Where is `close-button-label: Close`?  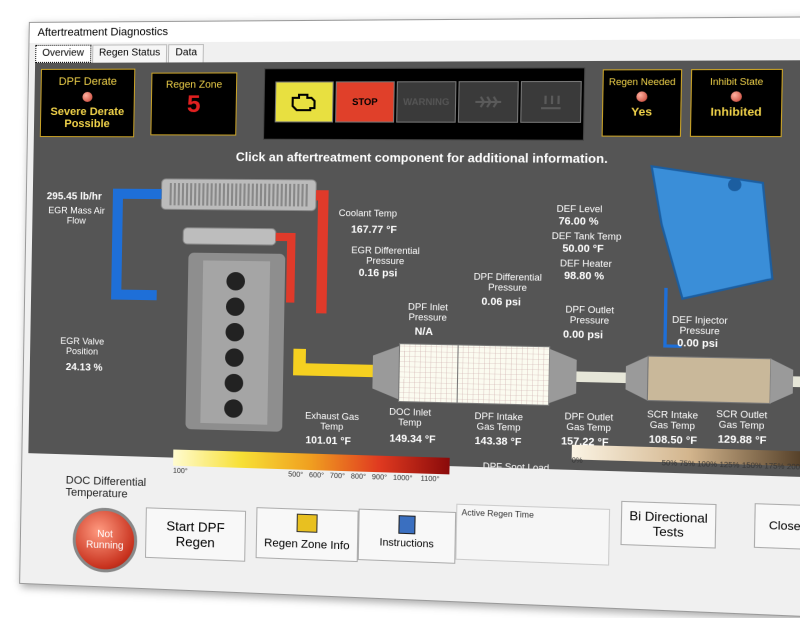 close-button-label: Close is located at coordinates (784, 526).